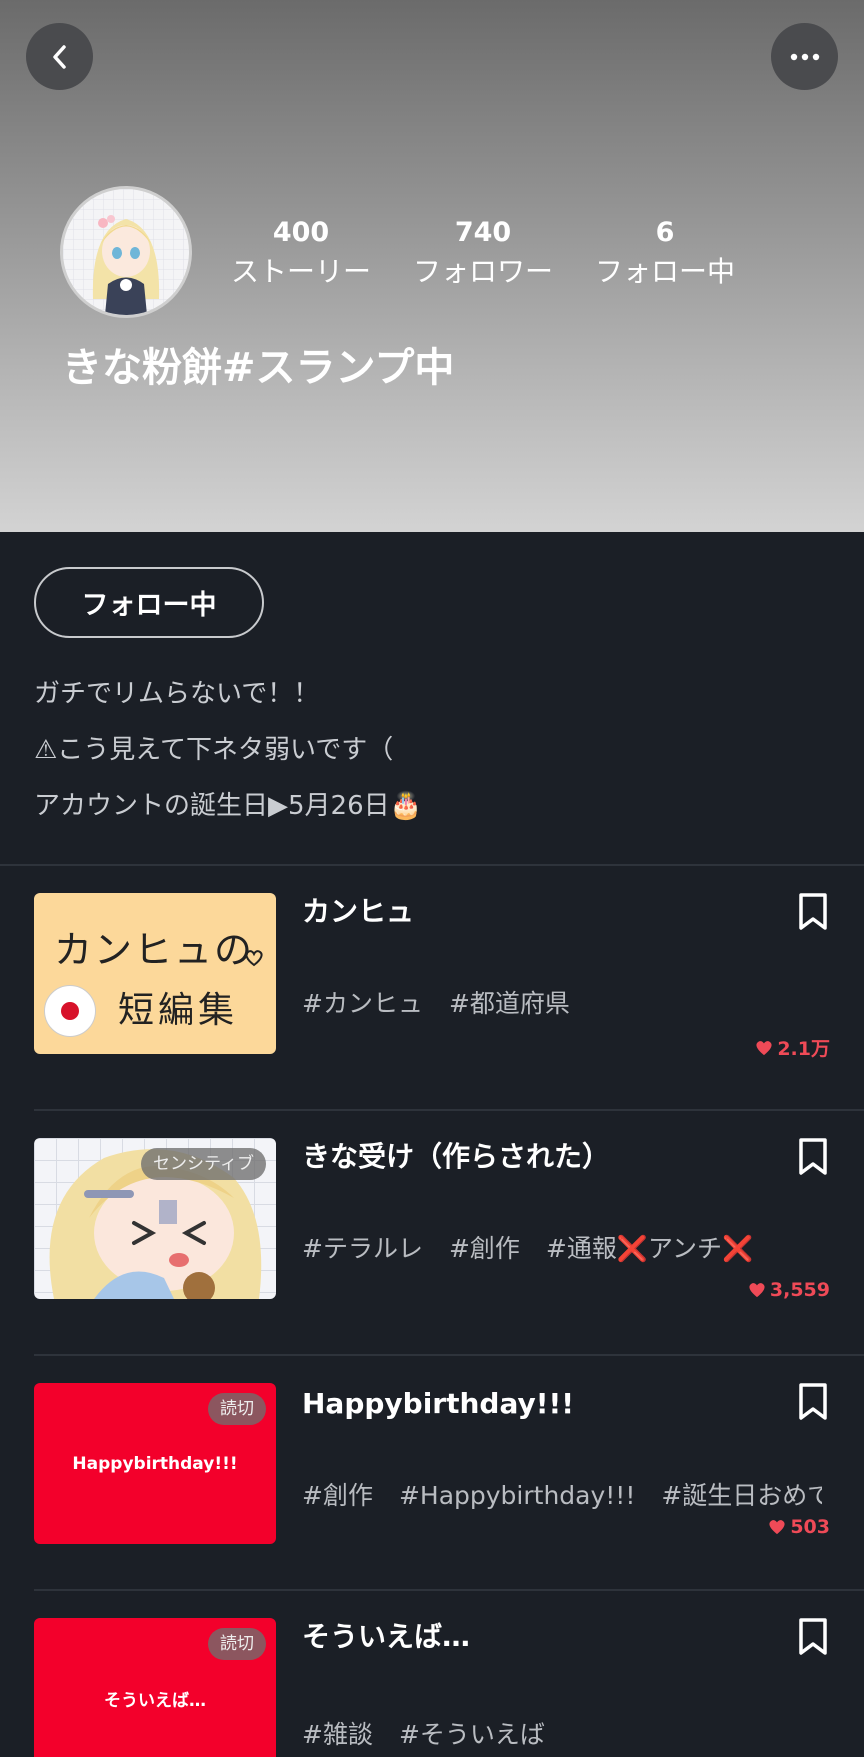 The height and width of the screenshot is (1757, 864). Describe the element at coordinates (362, 1248) in the screenshot. I see `story-tag: #テラルレ` at that location.